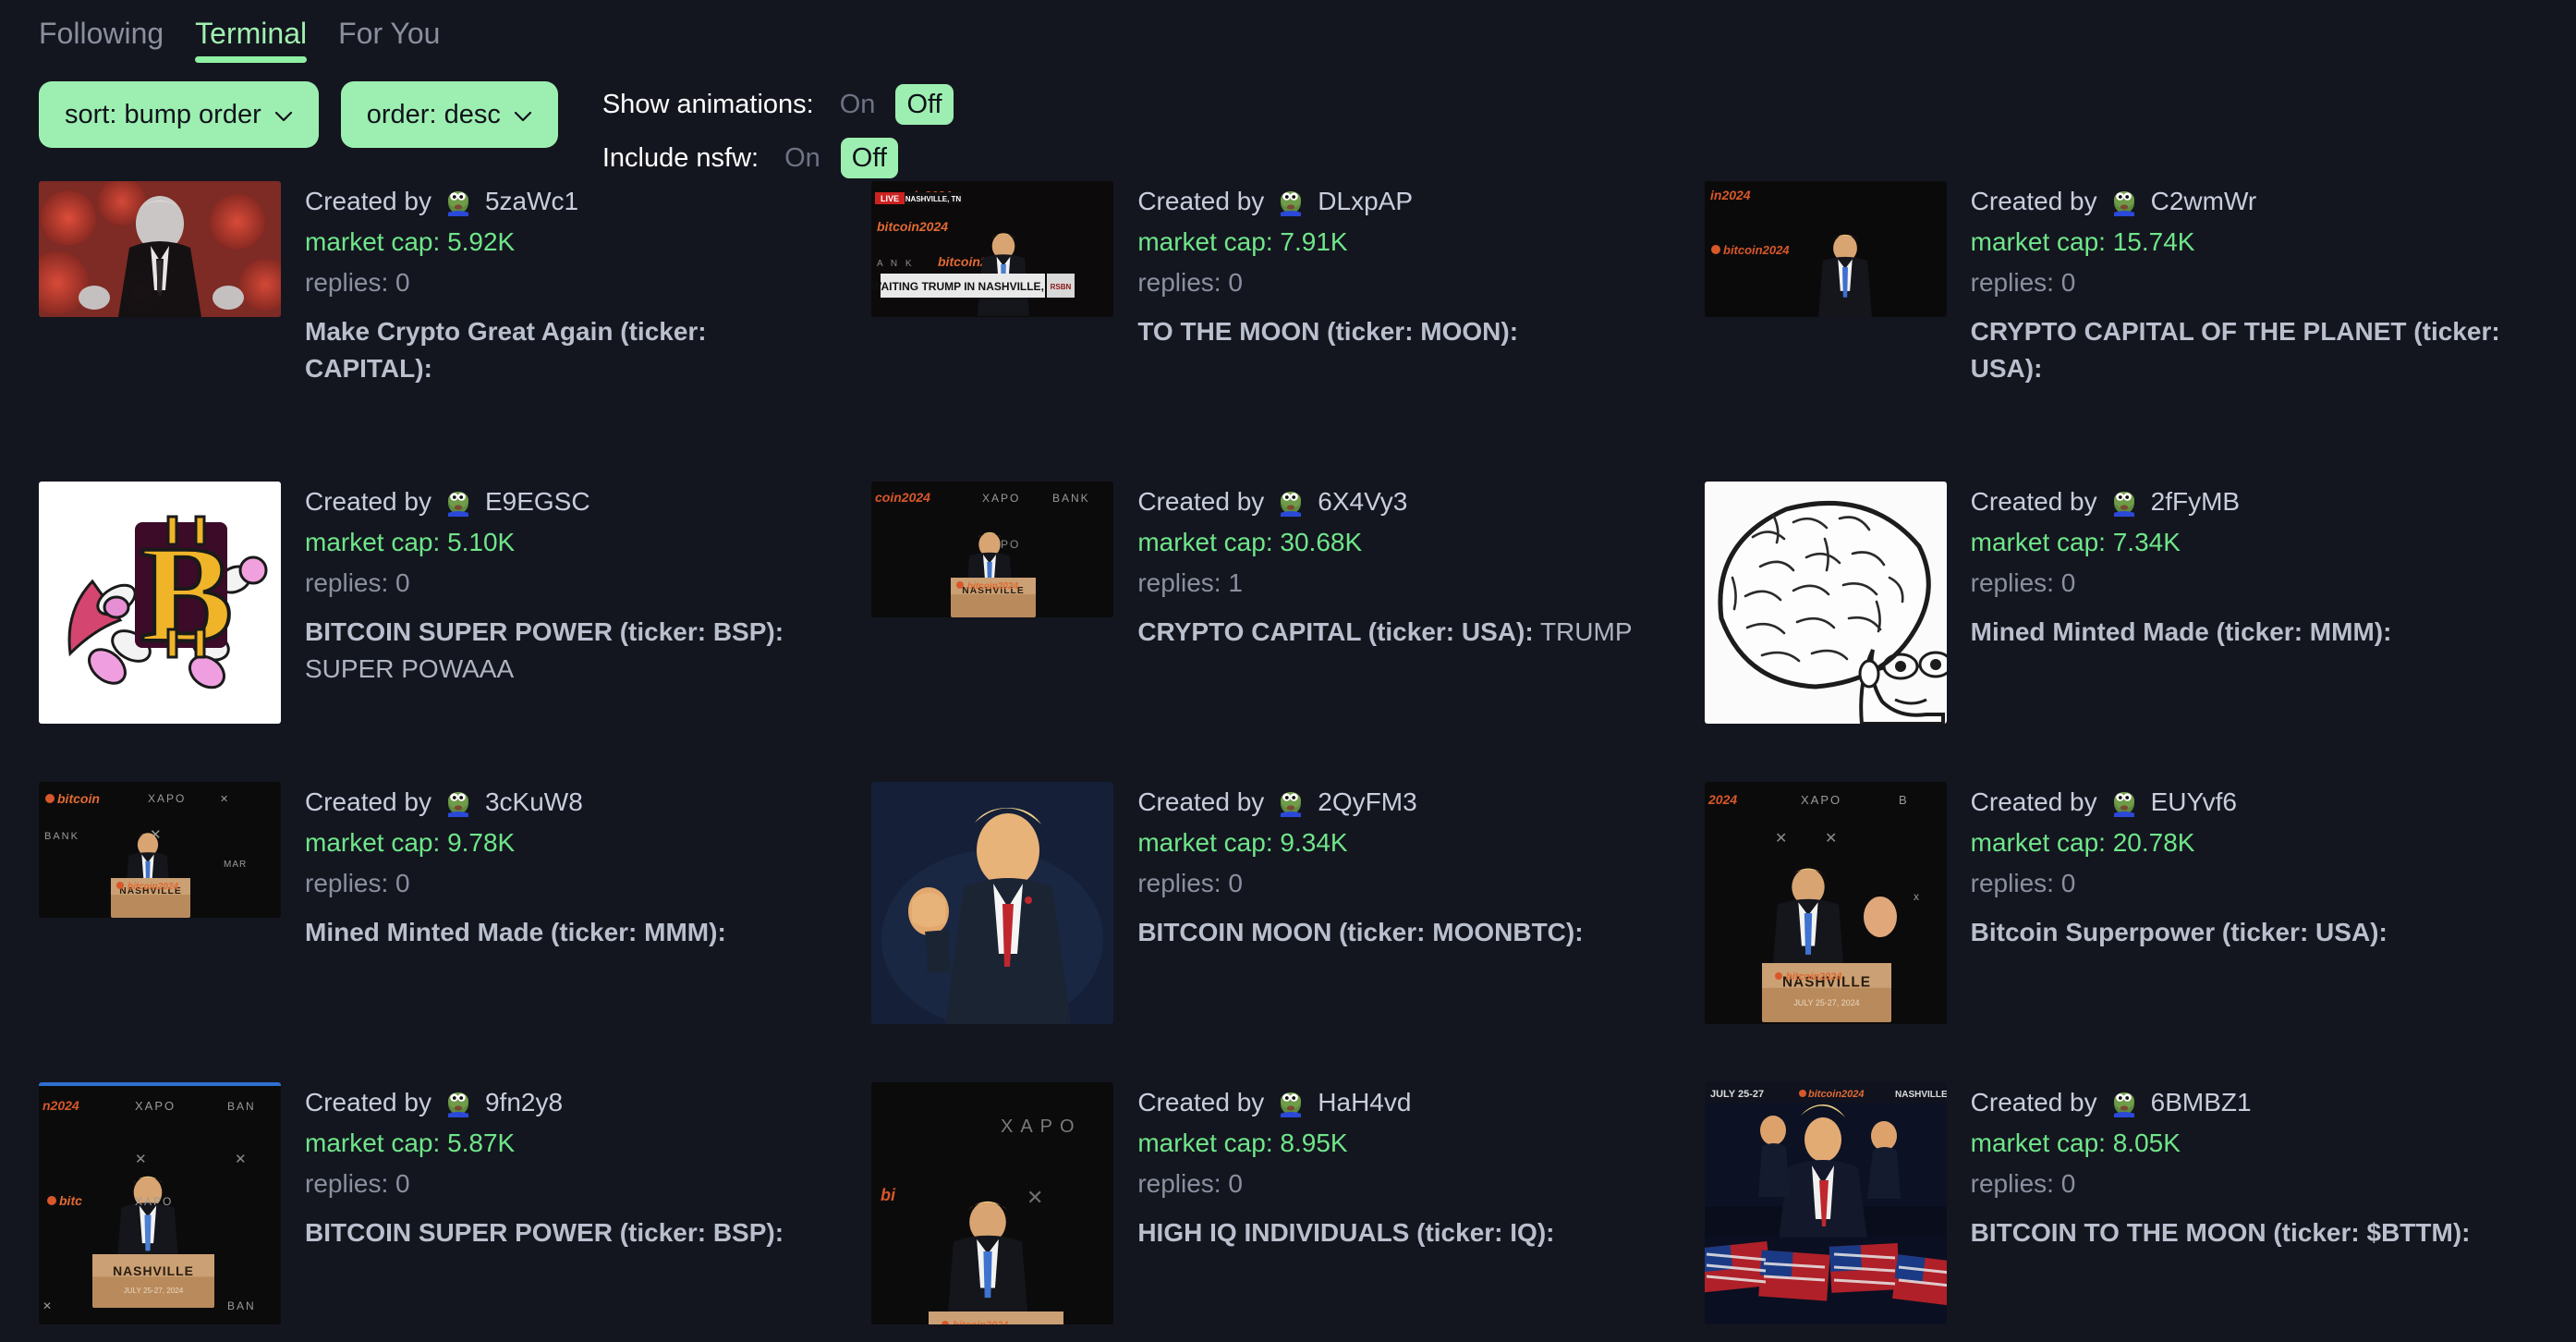 Image resolution: width=2576 pixels, height=1342 pixels. I want to click on svg-text: BANK, so click(1071, 498).